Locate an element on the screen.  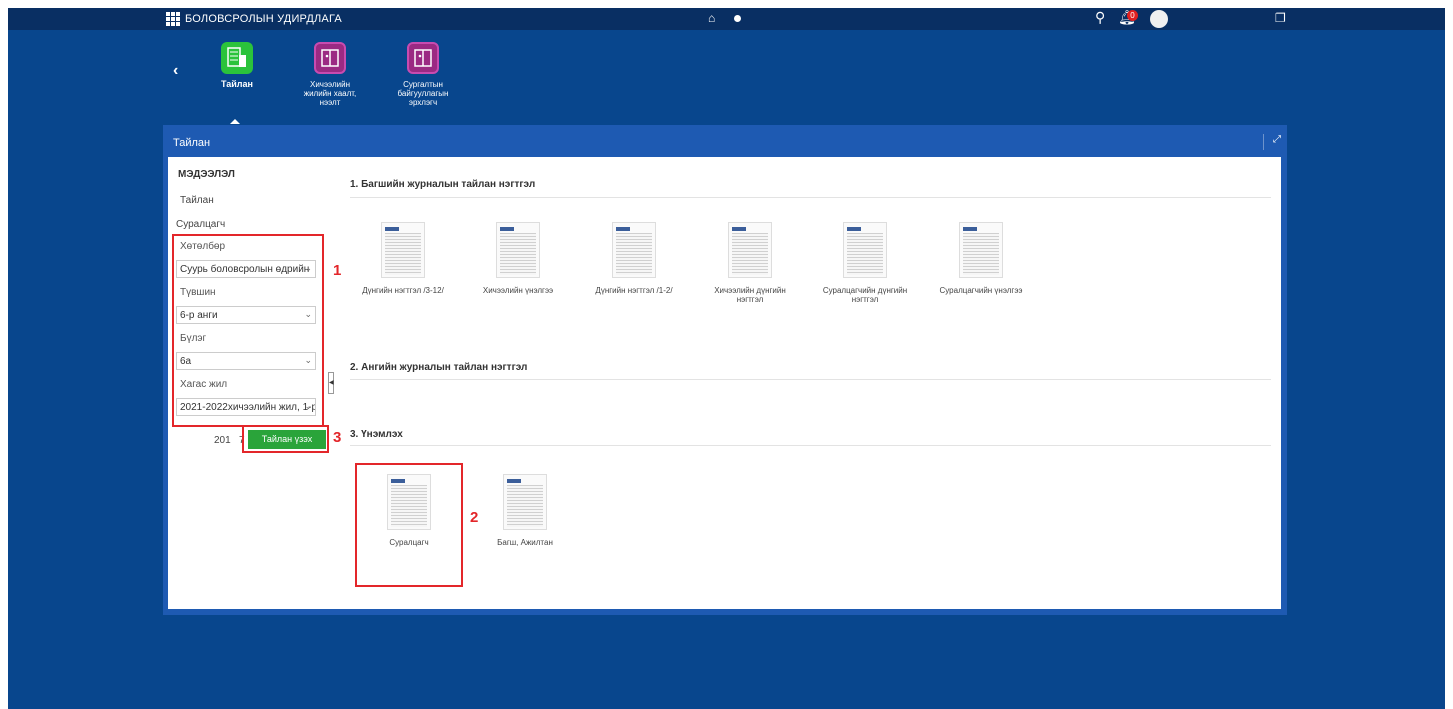
view-report-button: Тайлан үзэх is located at coordinates (287, 439).